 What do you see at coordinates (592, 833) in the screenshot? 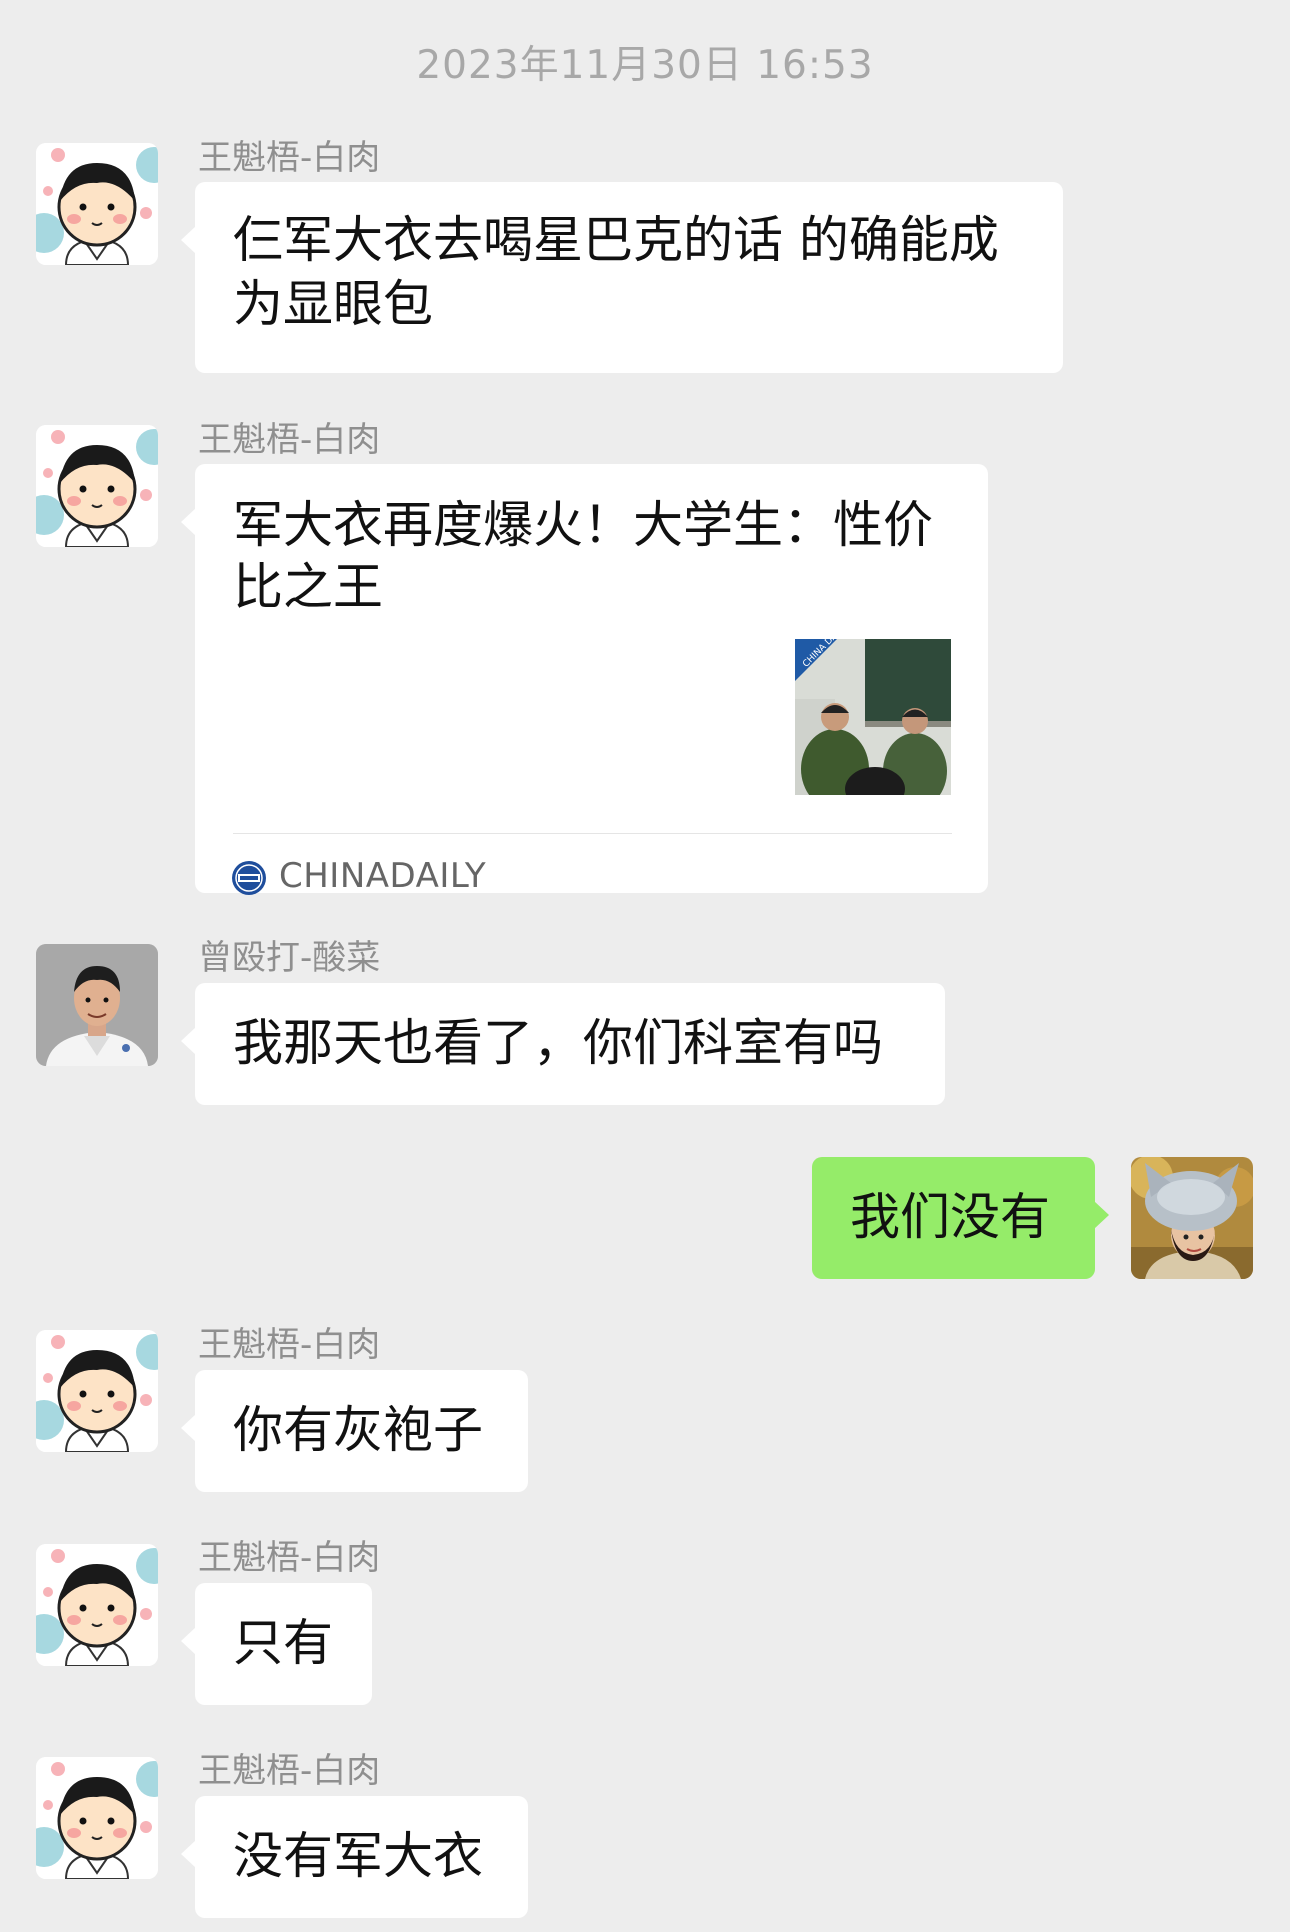
I see `card-divider` at bounding box center [592, 833].